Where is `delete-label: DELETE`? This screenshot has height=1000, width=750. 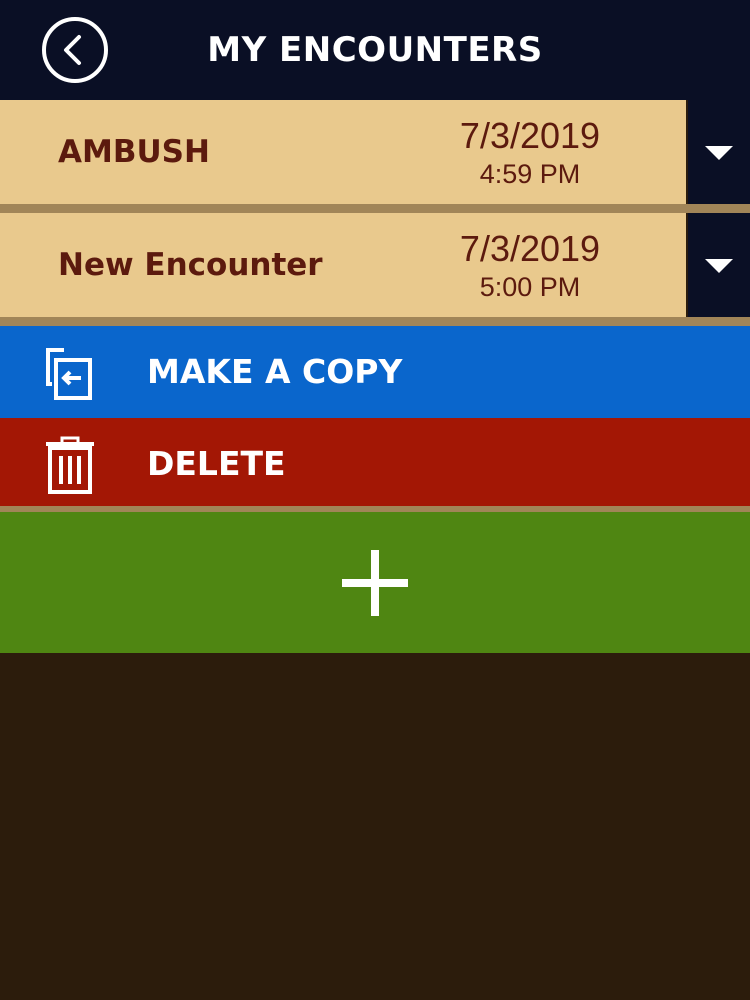 delete-label: DELETE is located at coordinates (216, 463).